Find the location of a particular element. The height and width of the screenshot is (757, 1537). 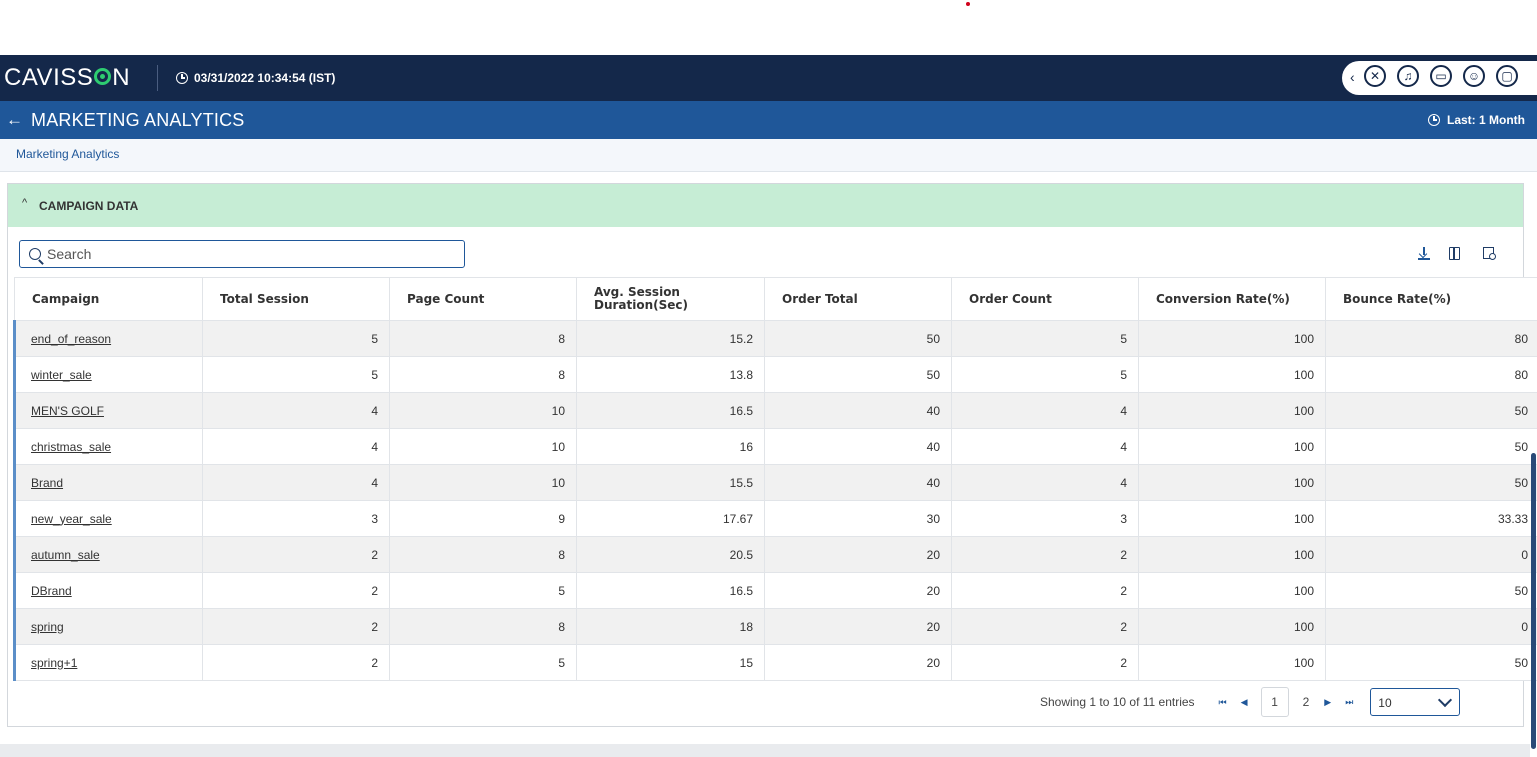

campaign-link: spring+1 is located at coordinates (54, 663).